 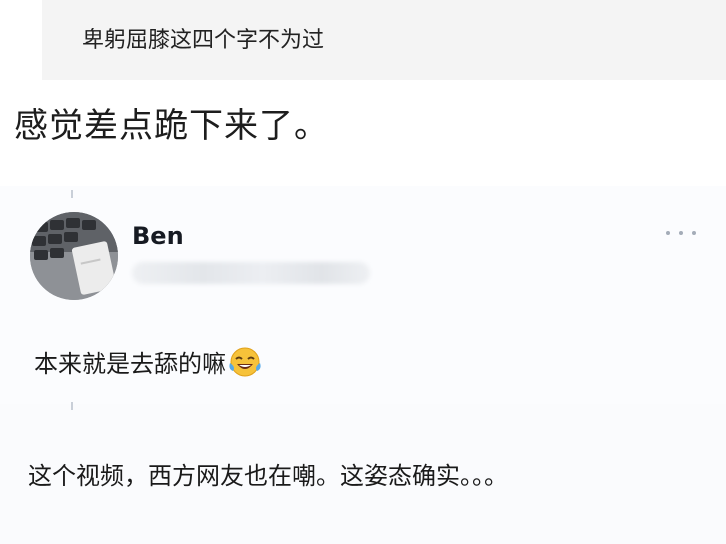 I want to click on thread-line-top, so click(x=72, y=194).